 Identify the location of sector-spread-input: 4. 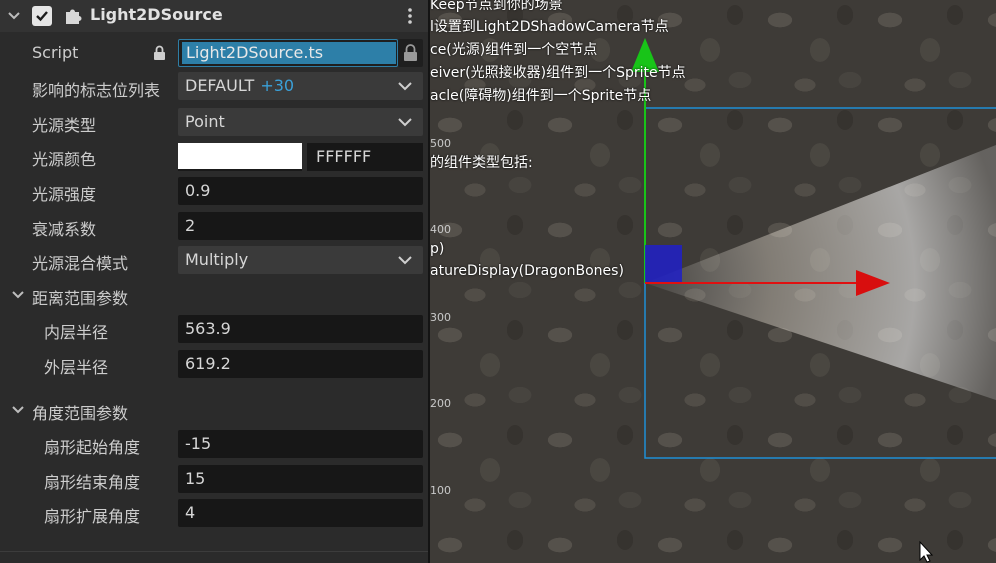
(300, 513).